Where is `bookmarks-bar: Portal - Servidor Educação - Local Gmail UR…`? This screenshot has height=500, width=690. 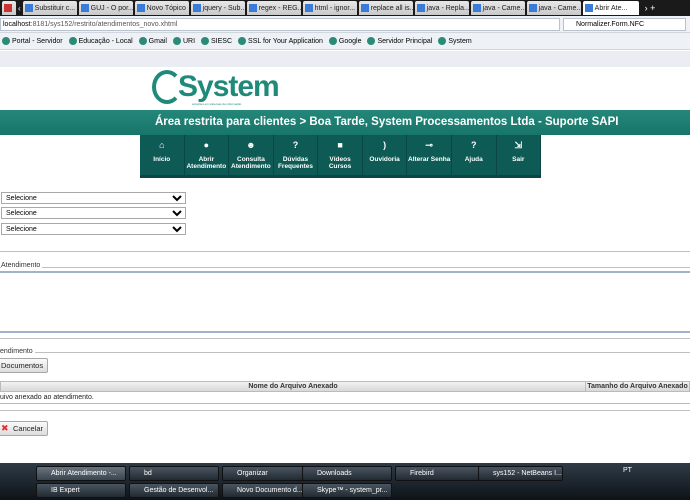 bookmarks-bar: Portal - Servidor Educação - Local Gmail UR… is located at coordinates (345, 41).